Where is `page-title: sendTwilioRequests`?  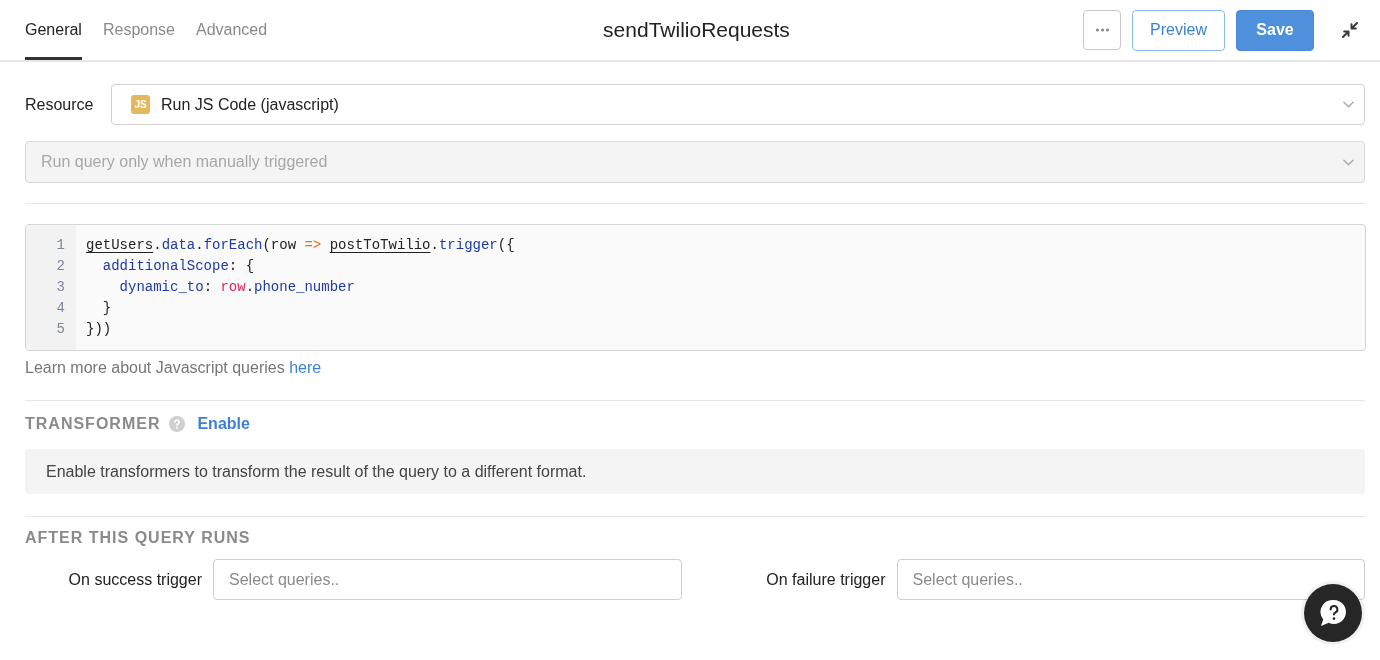 page-title: sendTwilioRequests is located at coordinates (696, 30).